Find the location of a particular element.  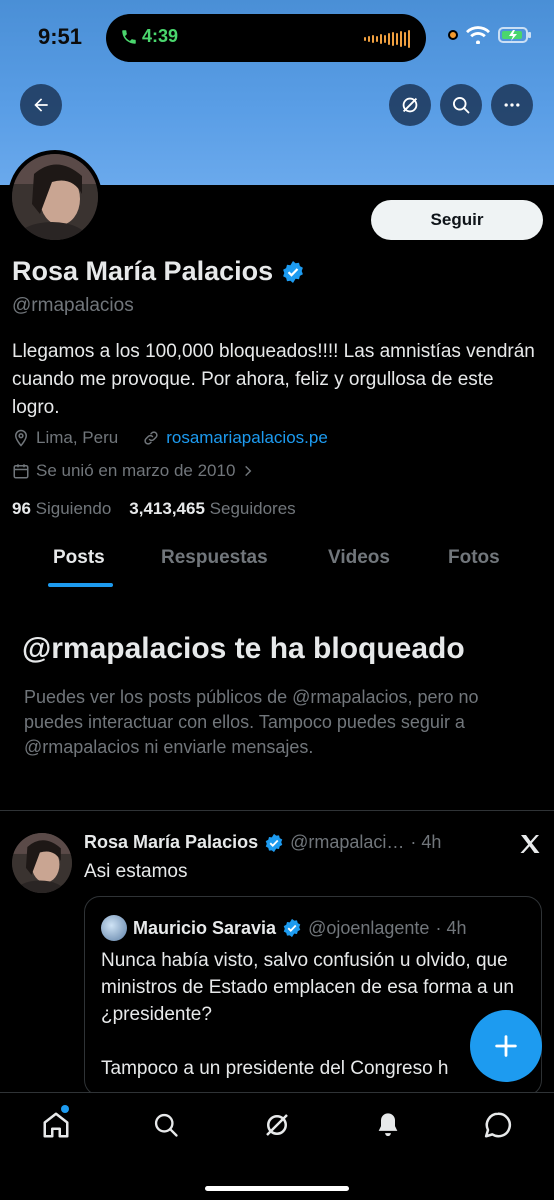

profile-joined: Se unió en marzo de 2010 is located at coordinates (136, 470).